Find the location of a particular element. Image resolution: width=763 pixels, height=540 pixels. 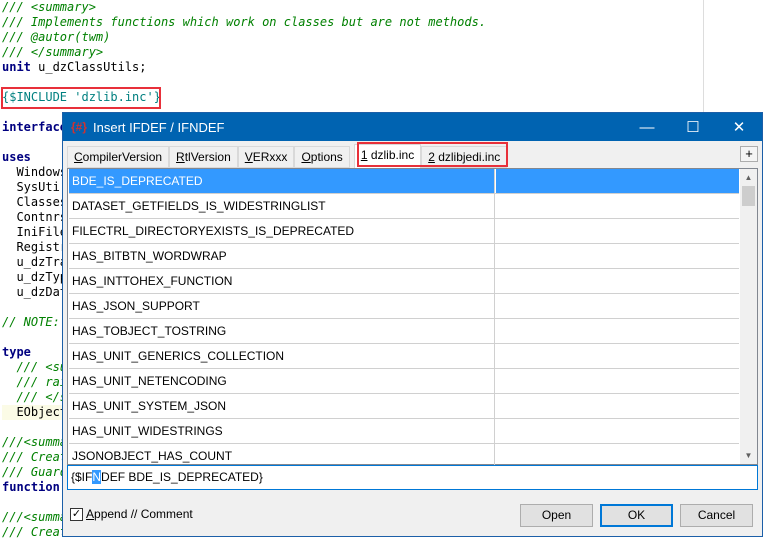

code-text: /// <summary> is located at coordinates (49, 7).